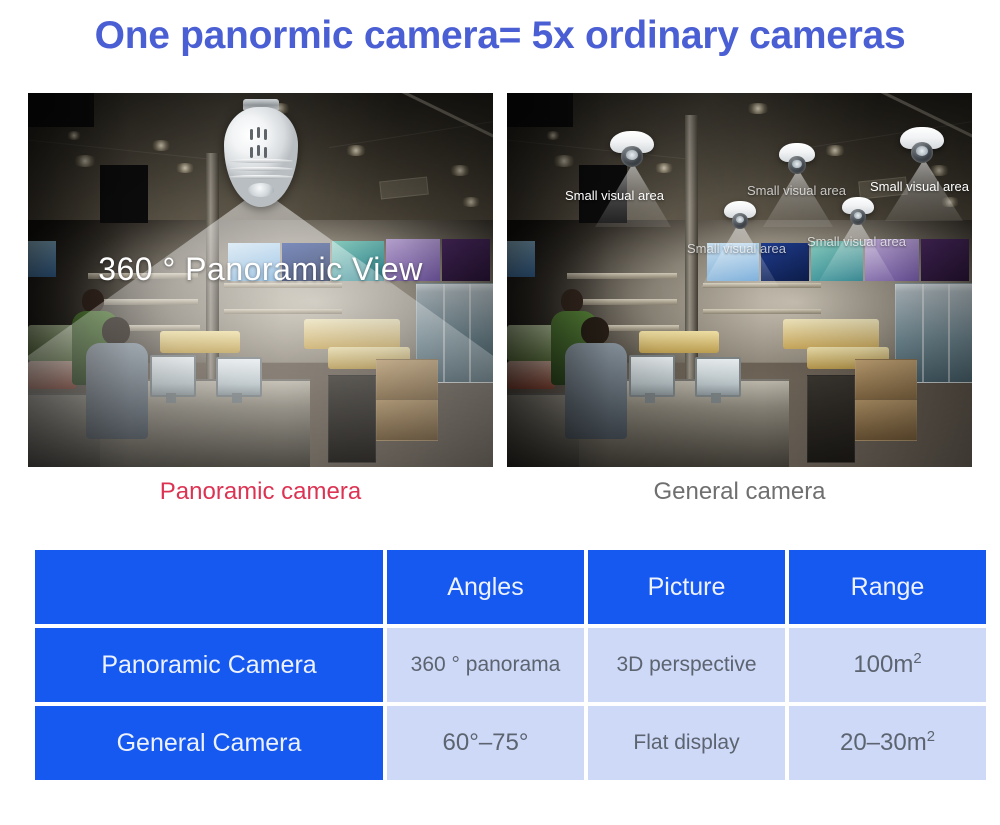  I want to click on cell-panoramic-range-value: 100m, so click(883, 664).